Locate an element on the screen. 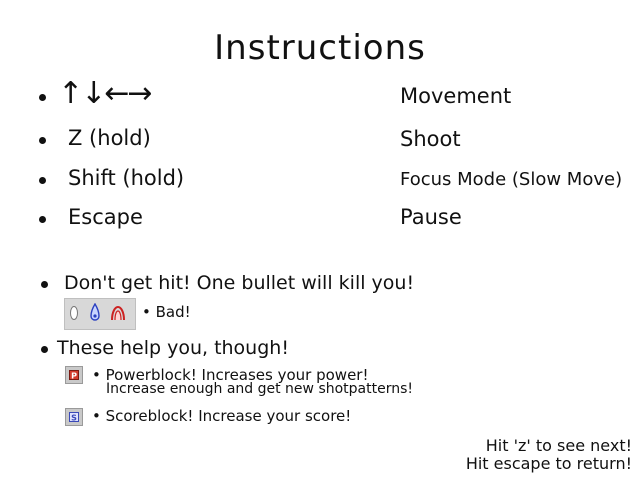 This screenshot has width=640, height=480. svg-text: P is located at coordinates (74, 376).